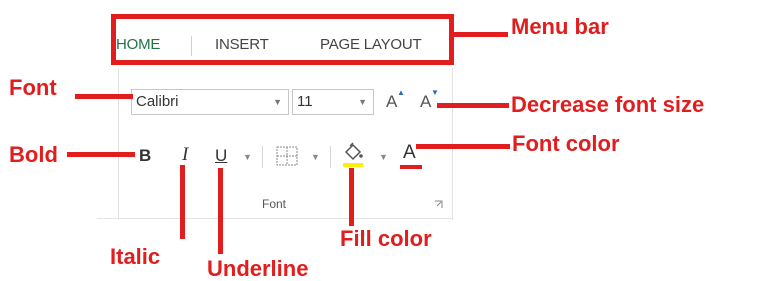 The width and height of the screenshot is (768, 281). I want to click on italic-button: I, so click(185, 155).